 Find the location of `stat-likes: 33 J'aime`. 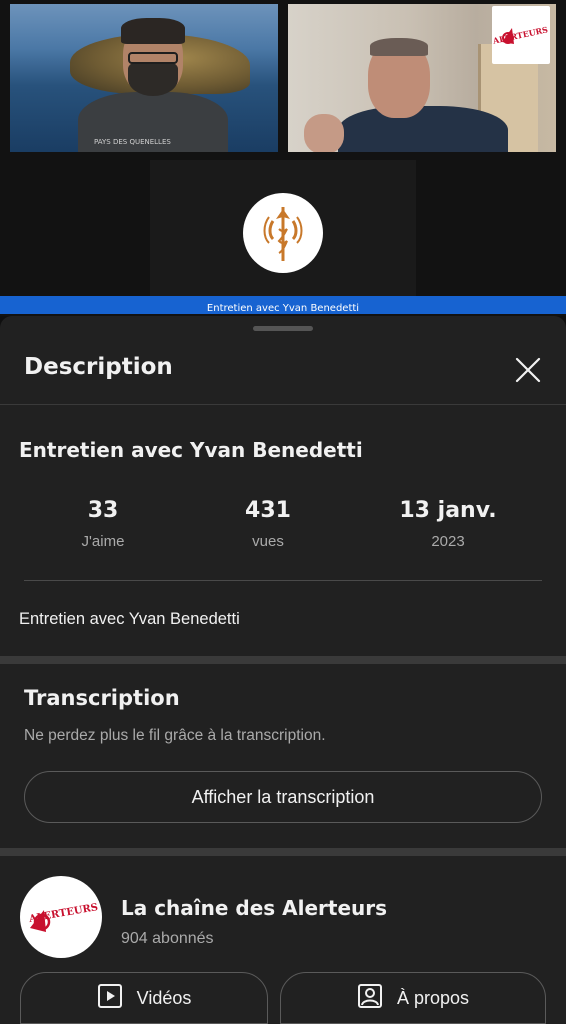

stat-likes: 33 J'aime is located at coordinates (103, 524).